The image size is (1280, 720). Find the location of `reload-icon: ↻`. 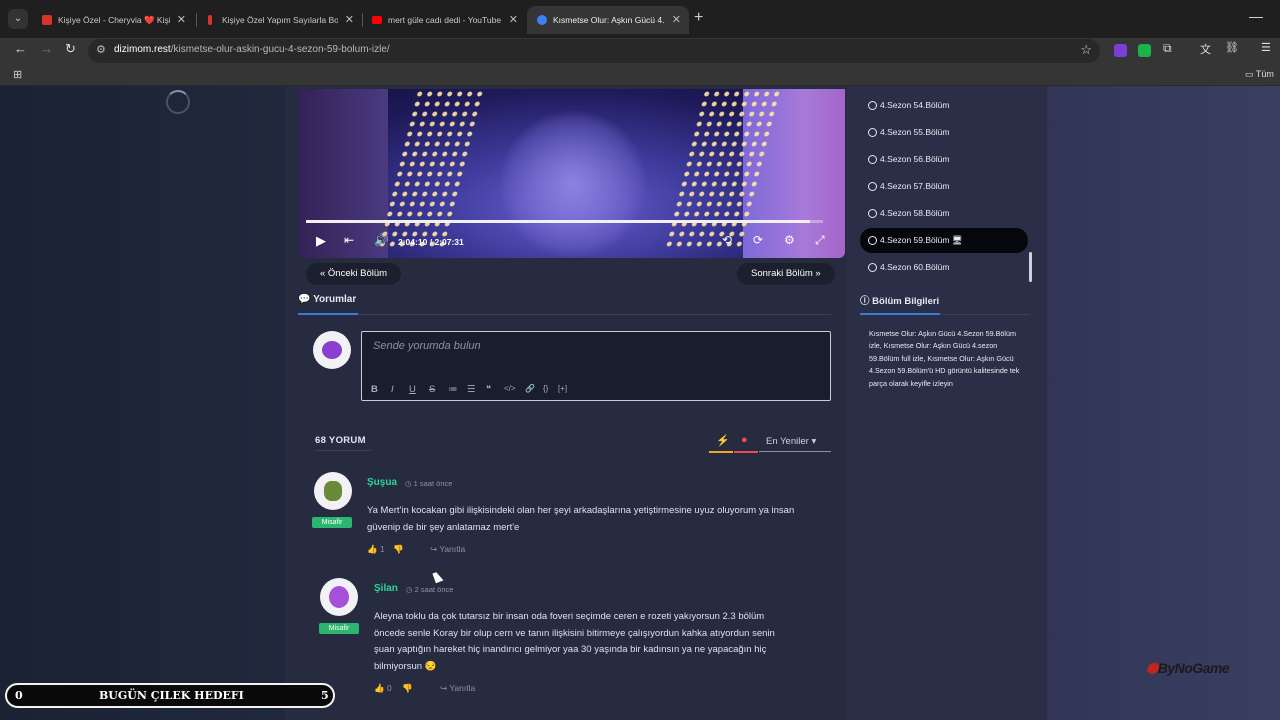

reload-icon: ↻ is located at coordinates (70, 49).